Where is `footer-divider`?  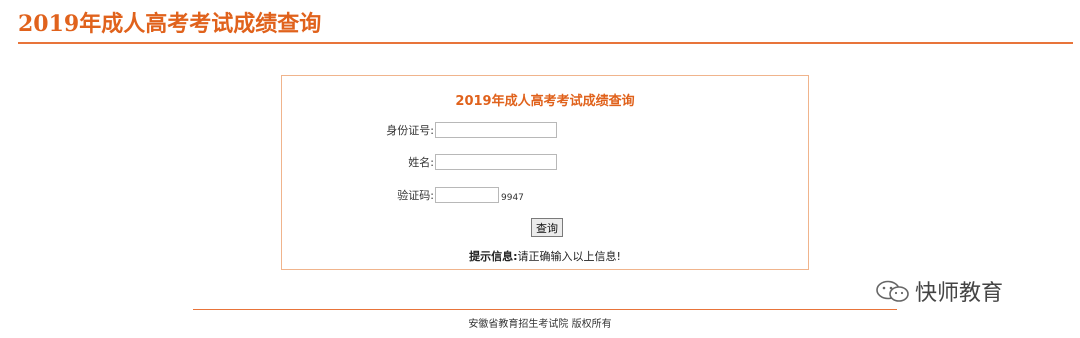
footer-divider is located at coordinates (545, 309).